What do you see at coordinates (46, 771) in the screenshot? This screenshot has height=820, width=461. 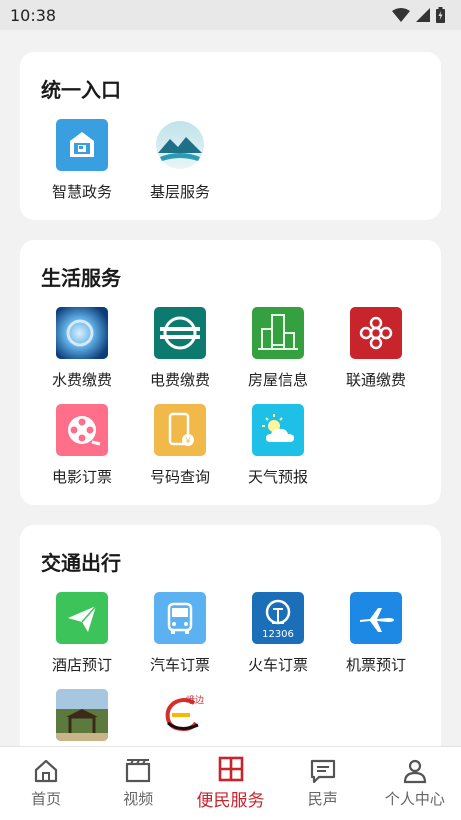 I see `home-icon` at bounding box center [46, 771].